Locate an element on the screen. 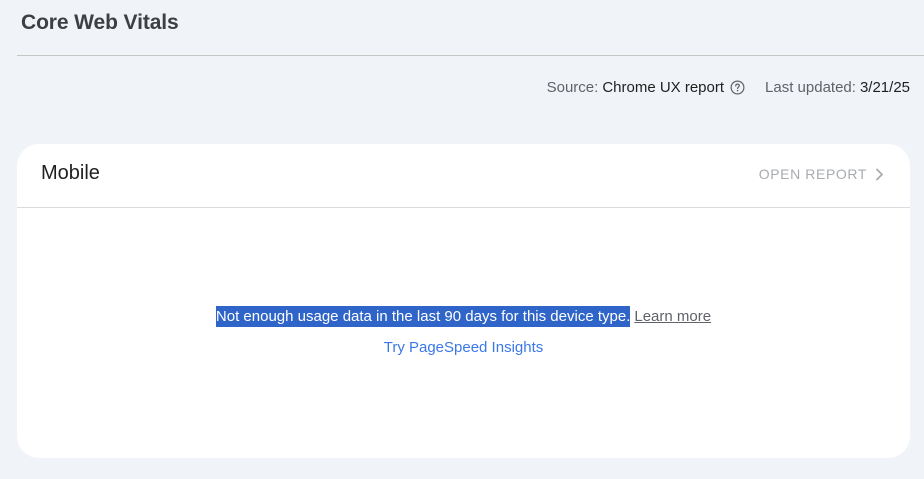  source-label: Source: is located at coordinates (572, 87).